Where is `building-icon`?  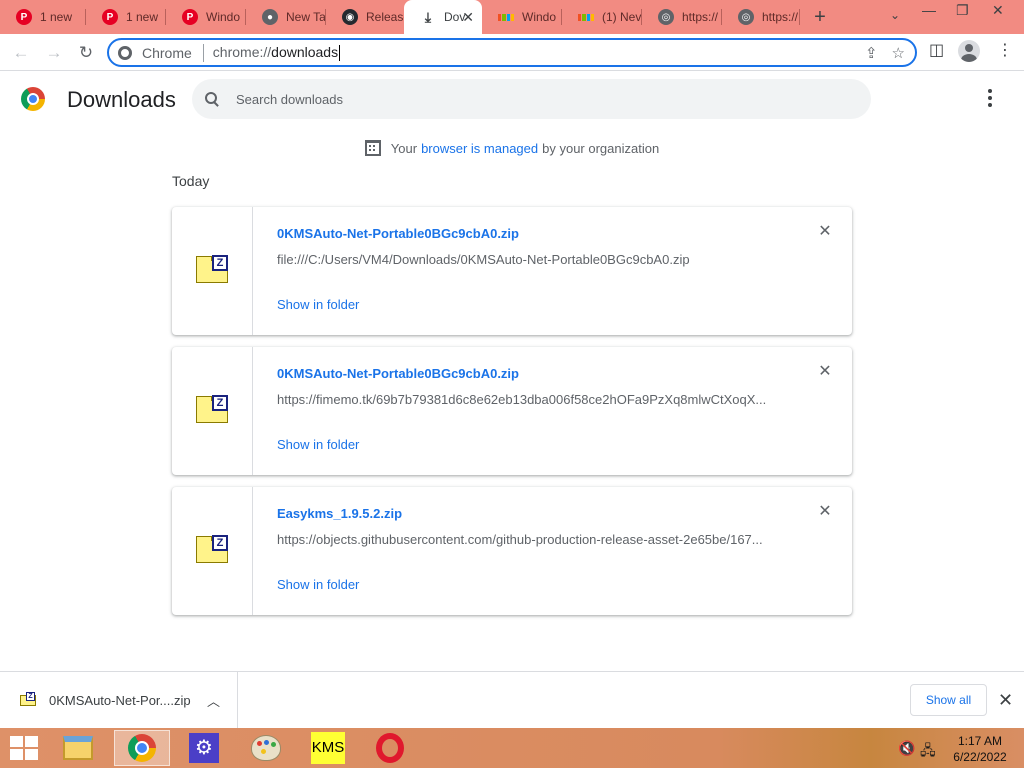
building-icon is located at coordinates (372, 148).